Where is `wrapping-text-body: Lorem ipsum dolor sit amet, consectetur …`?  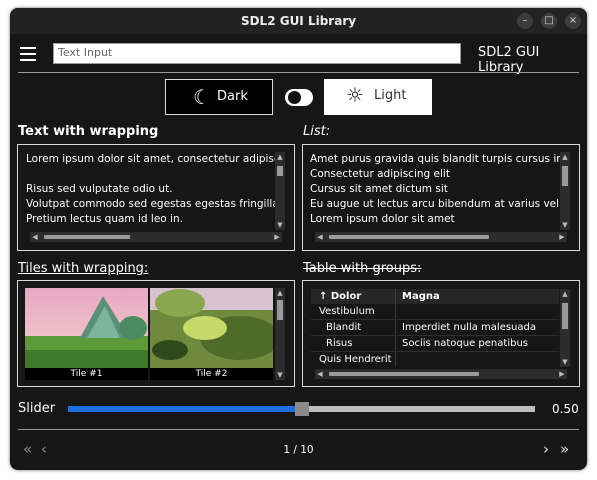 wrapping-text-body: Lorem ipsum dolor sit amet, consectetur … is located at coordinates (151, 189).